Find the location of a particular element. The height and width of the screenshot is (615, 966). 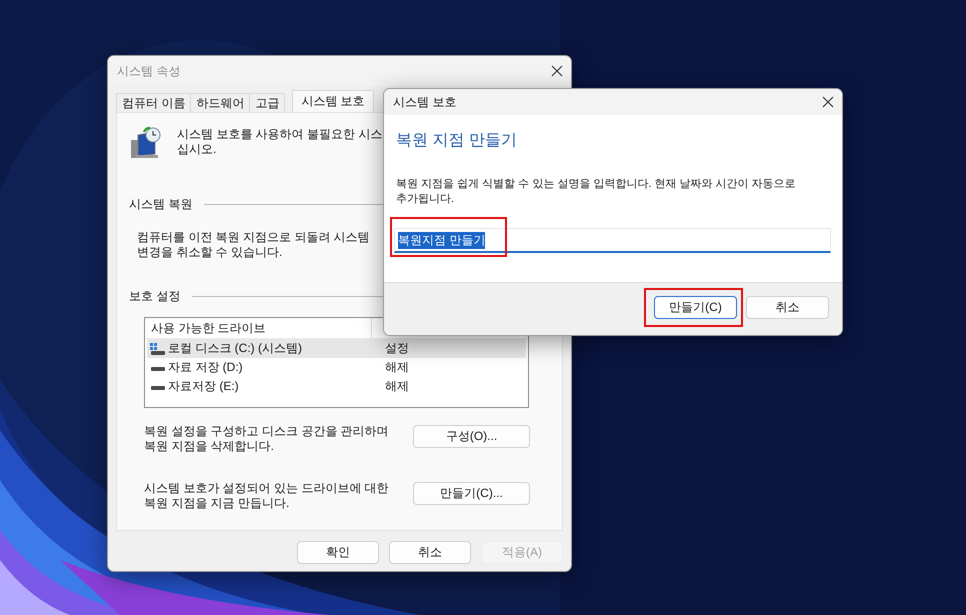

column-header: 사용 가능한 드라이브 is located at coordinates (258, 328).